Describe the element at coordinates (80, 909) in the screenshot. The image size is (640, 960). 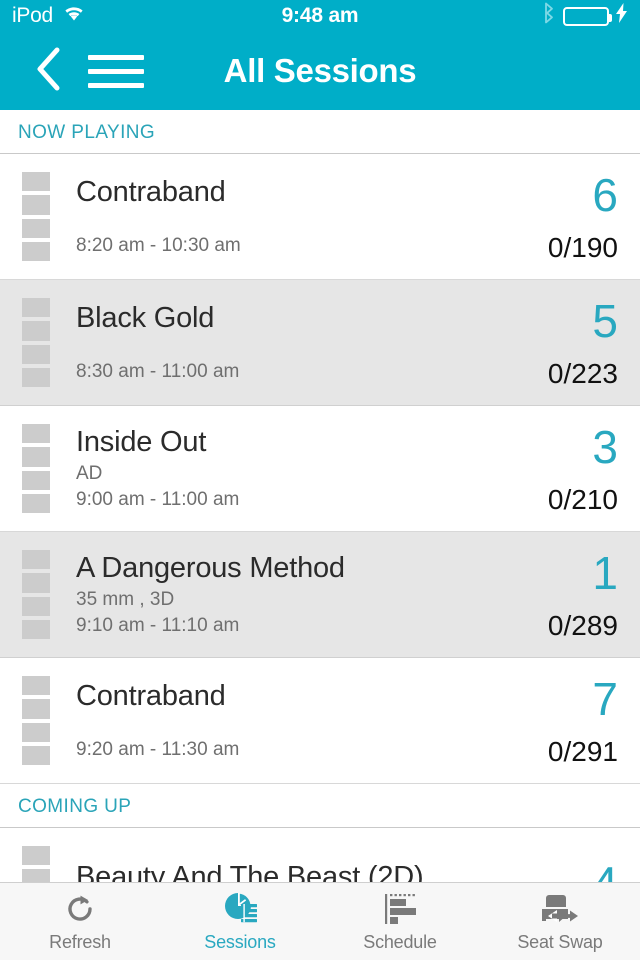
I see `refresh-icon` at that location.